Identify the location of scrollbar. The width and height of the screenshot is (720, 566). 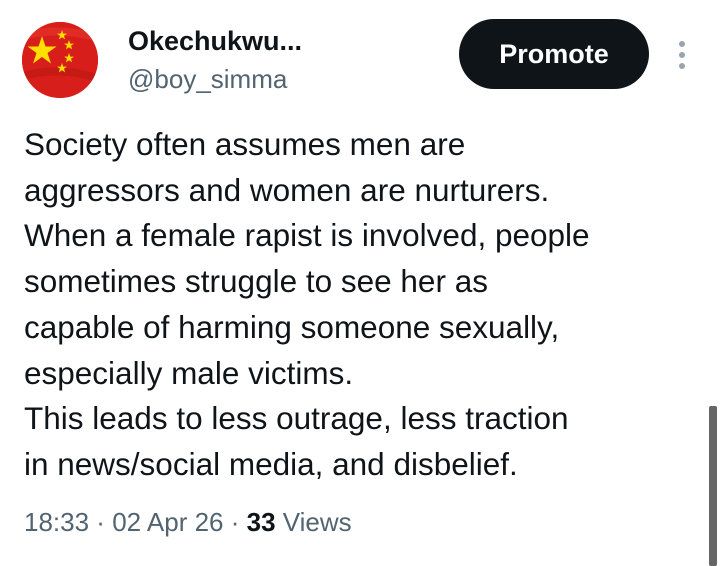
(713, 486).